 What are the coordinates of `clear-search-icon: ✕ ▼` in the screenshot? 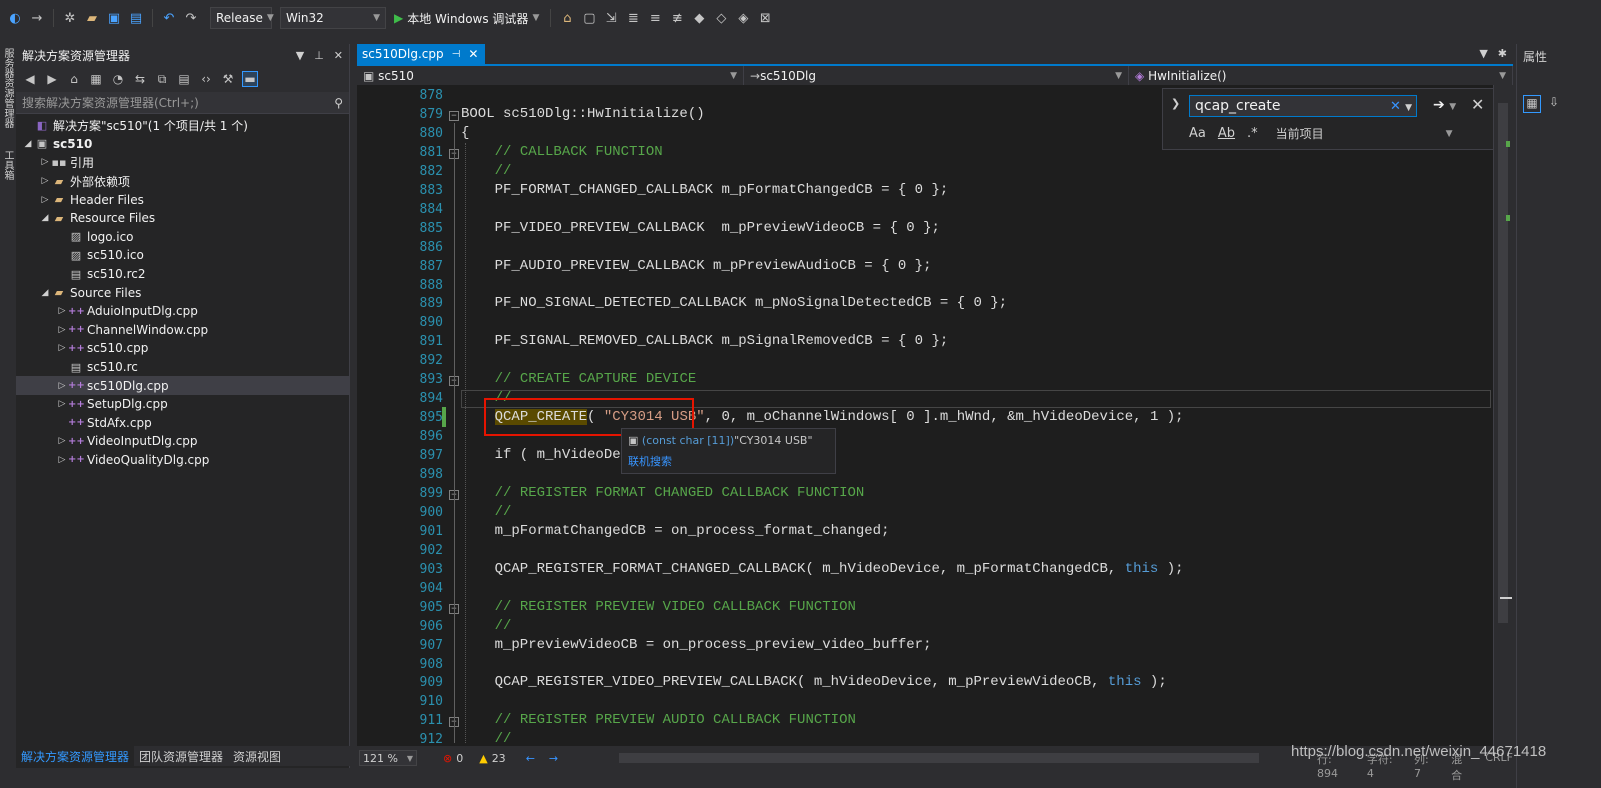 It's located at (1401, 106).